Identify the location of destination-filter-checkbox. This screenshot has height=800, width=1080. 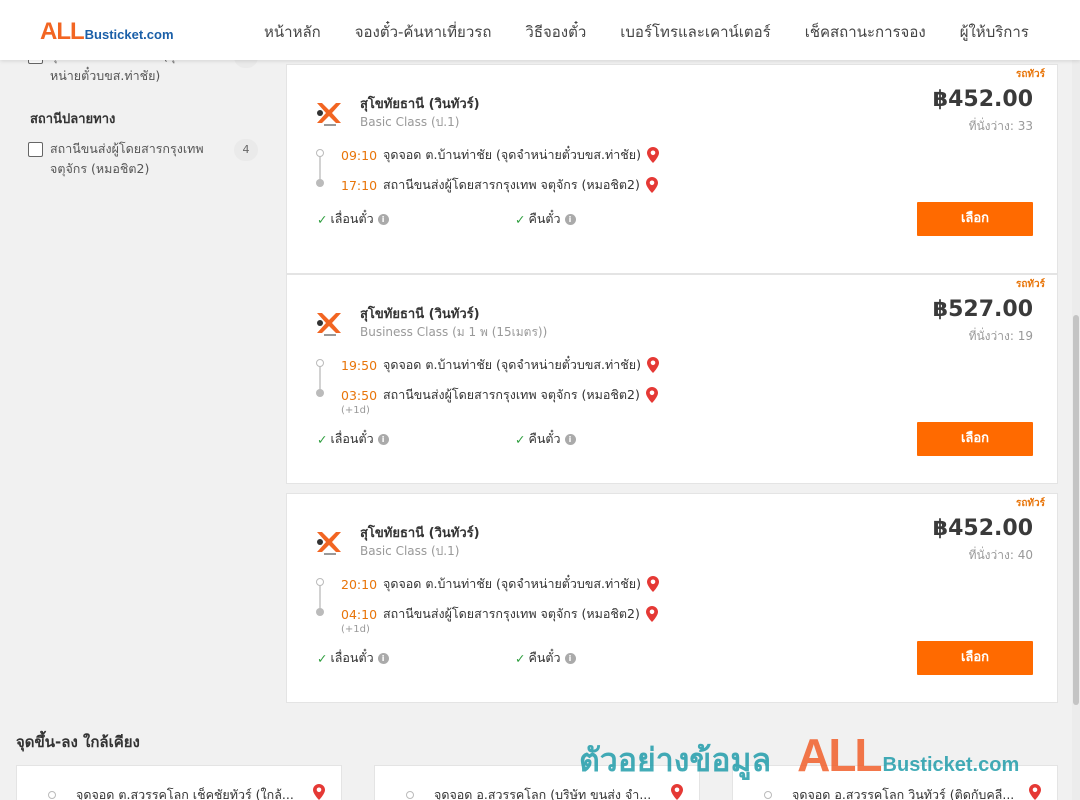
(35, 149).